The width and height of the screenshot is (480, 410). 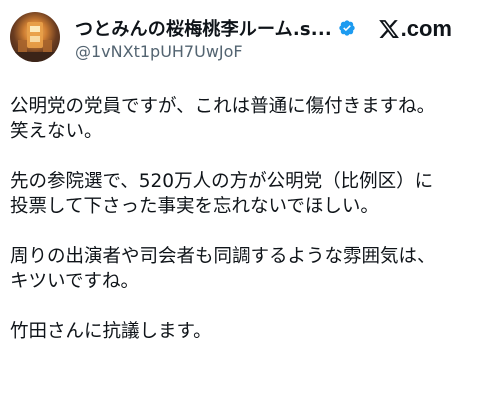 What do you see at coordinates (241, 119) in the screenshot?
I see `post-paragraph: 公明党の党員ですが、これは普通に傷付きますね。 笑えない。` at bounding box center [241, 119].